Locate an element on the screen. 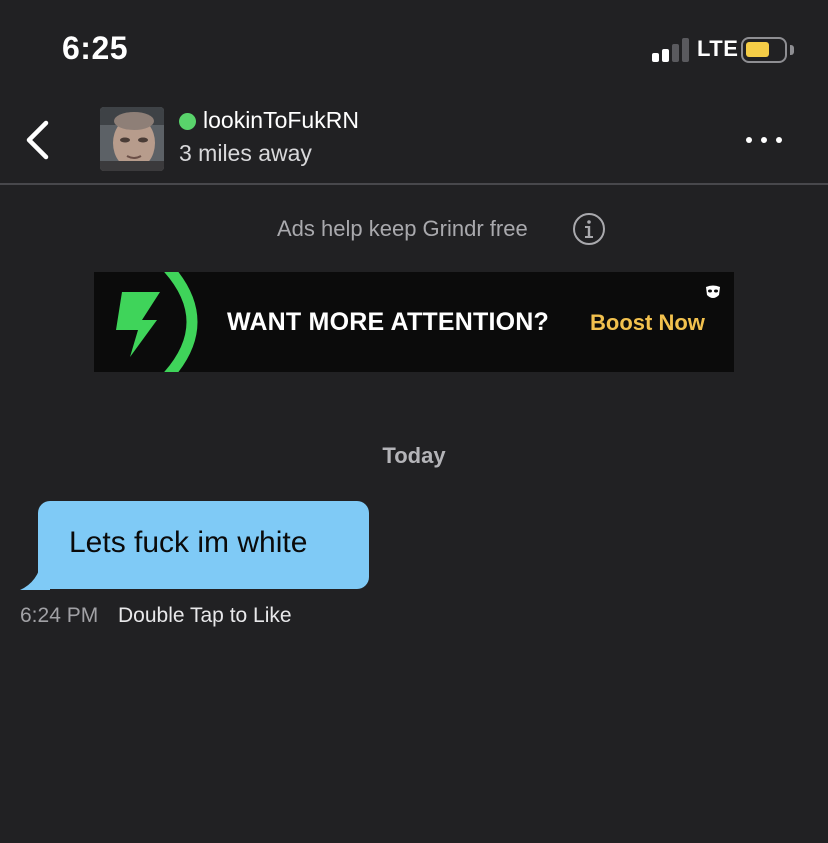  date-divider: Today is located at coordinates (414, 455).